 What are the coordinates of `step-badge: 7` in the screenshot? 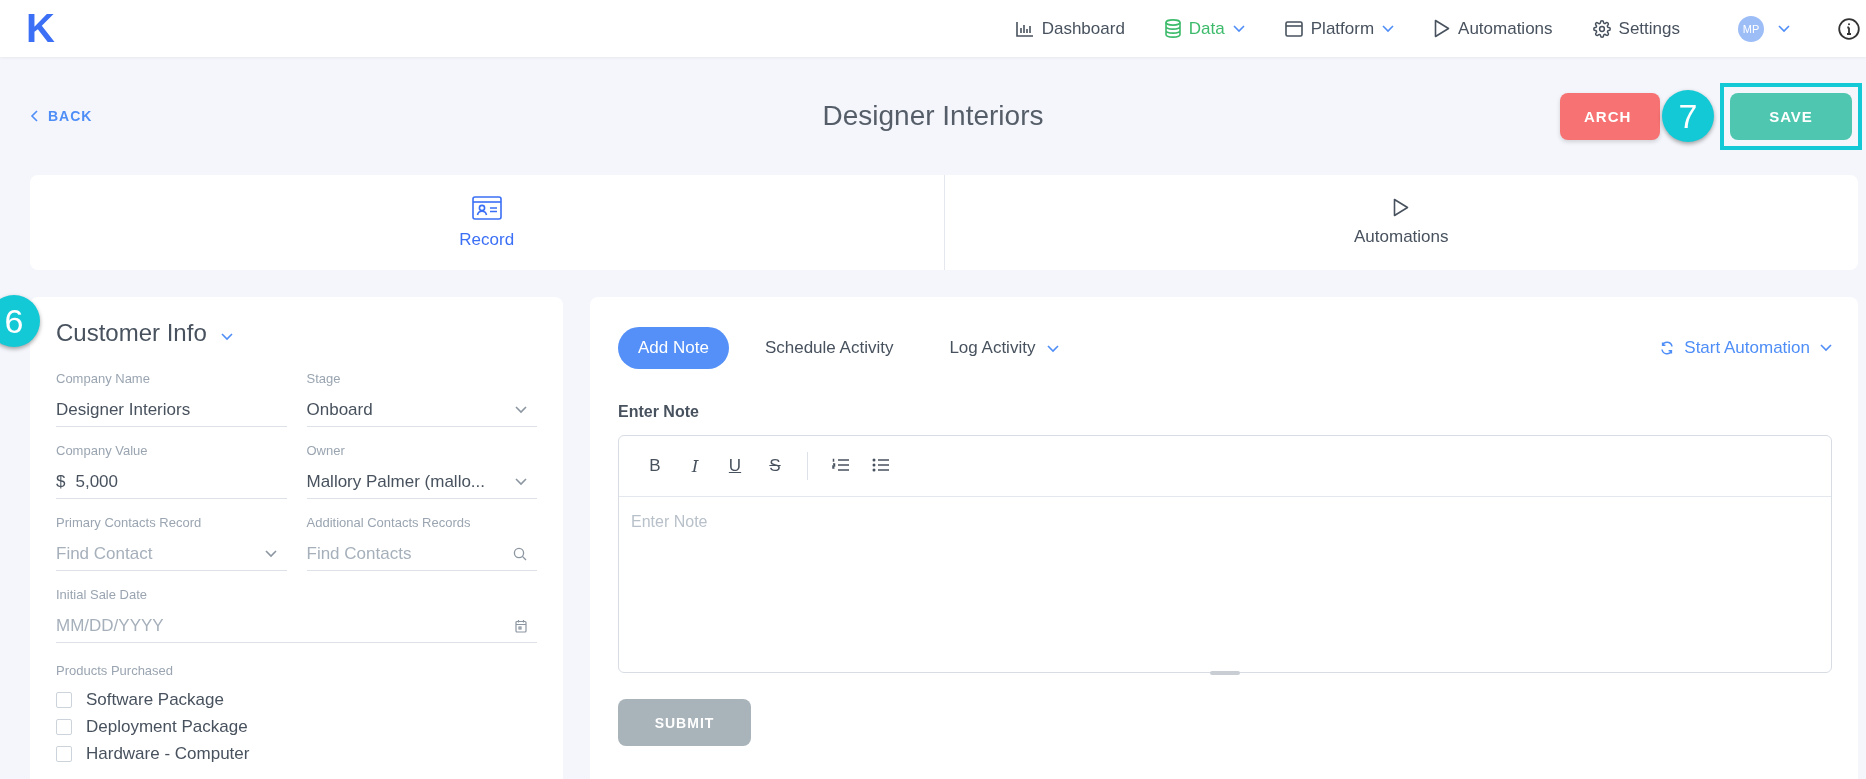 It's located at (1688, 116).